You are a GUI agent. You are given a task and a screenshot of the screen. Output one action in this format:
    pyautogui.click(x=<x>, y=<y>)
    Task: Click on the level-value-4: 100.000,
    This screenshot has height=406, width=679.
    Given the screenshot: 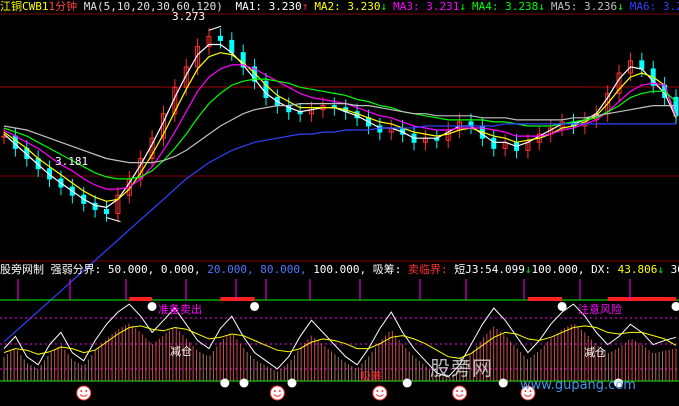 What is the action you would take?
    pyautogui.click(x=343, y=269)
    